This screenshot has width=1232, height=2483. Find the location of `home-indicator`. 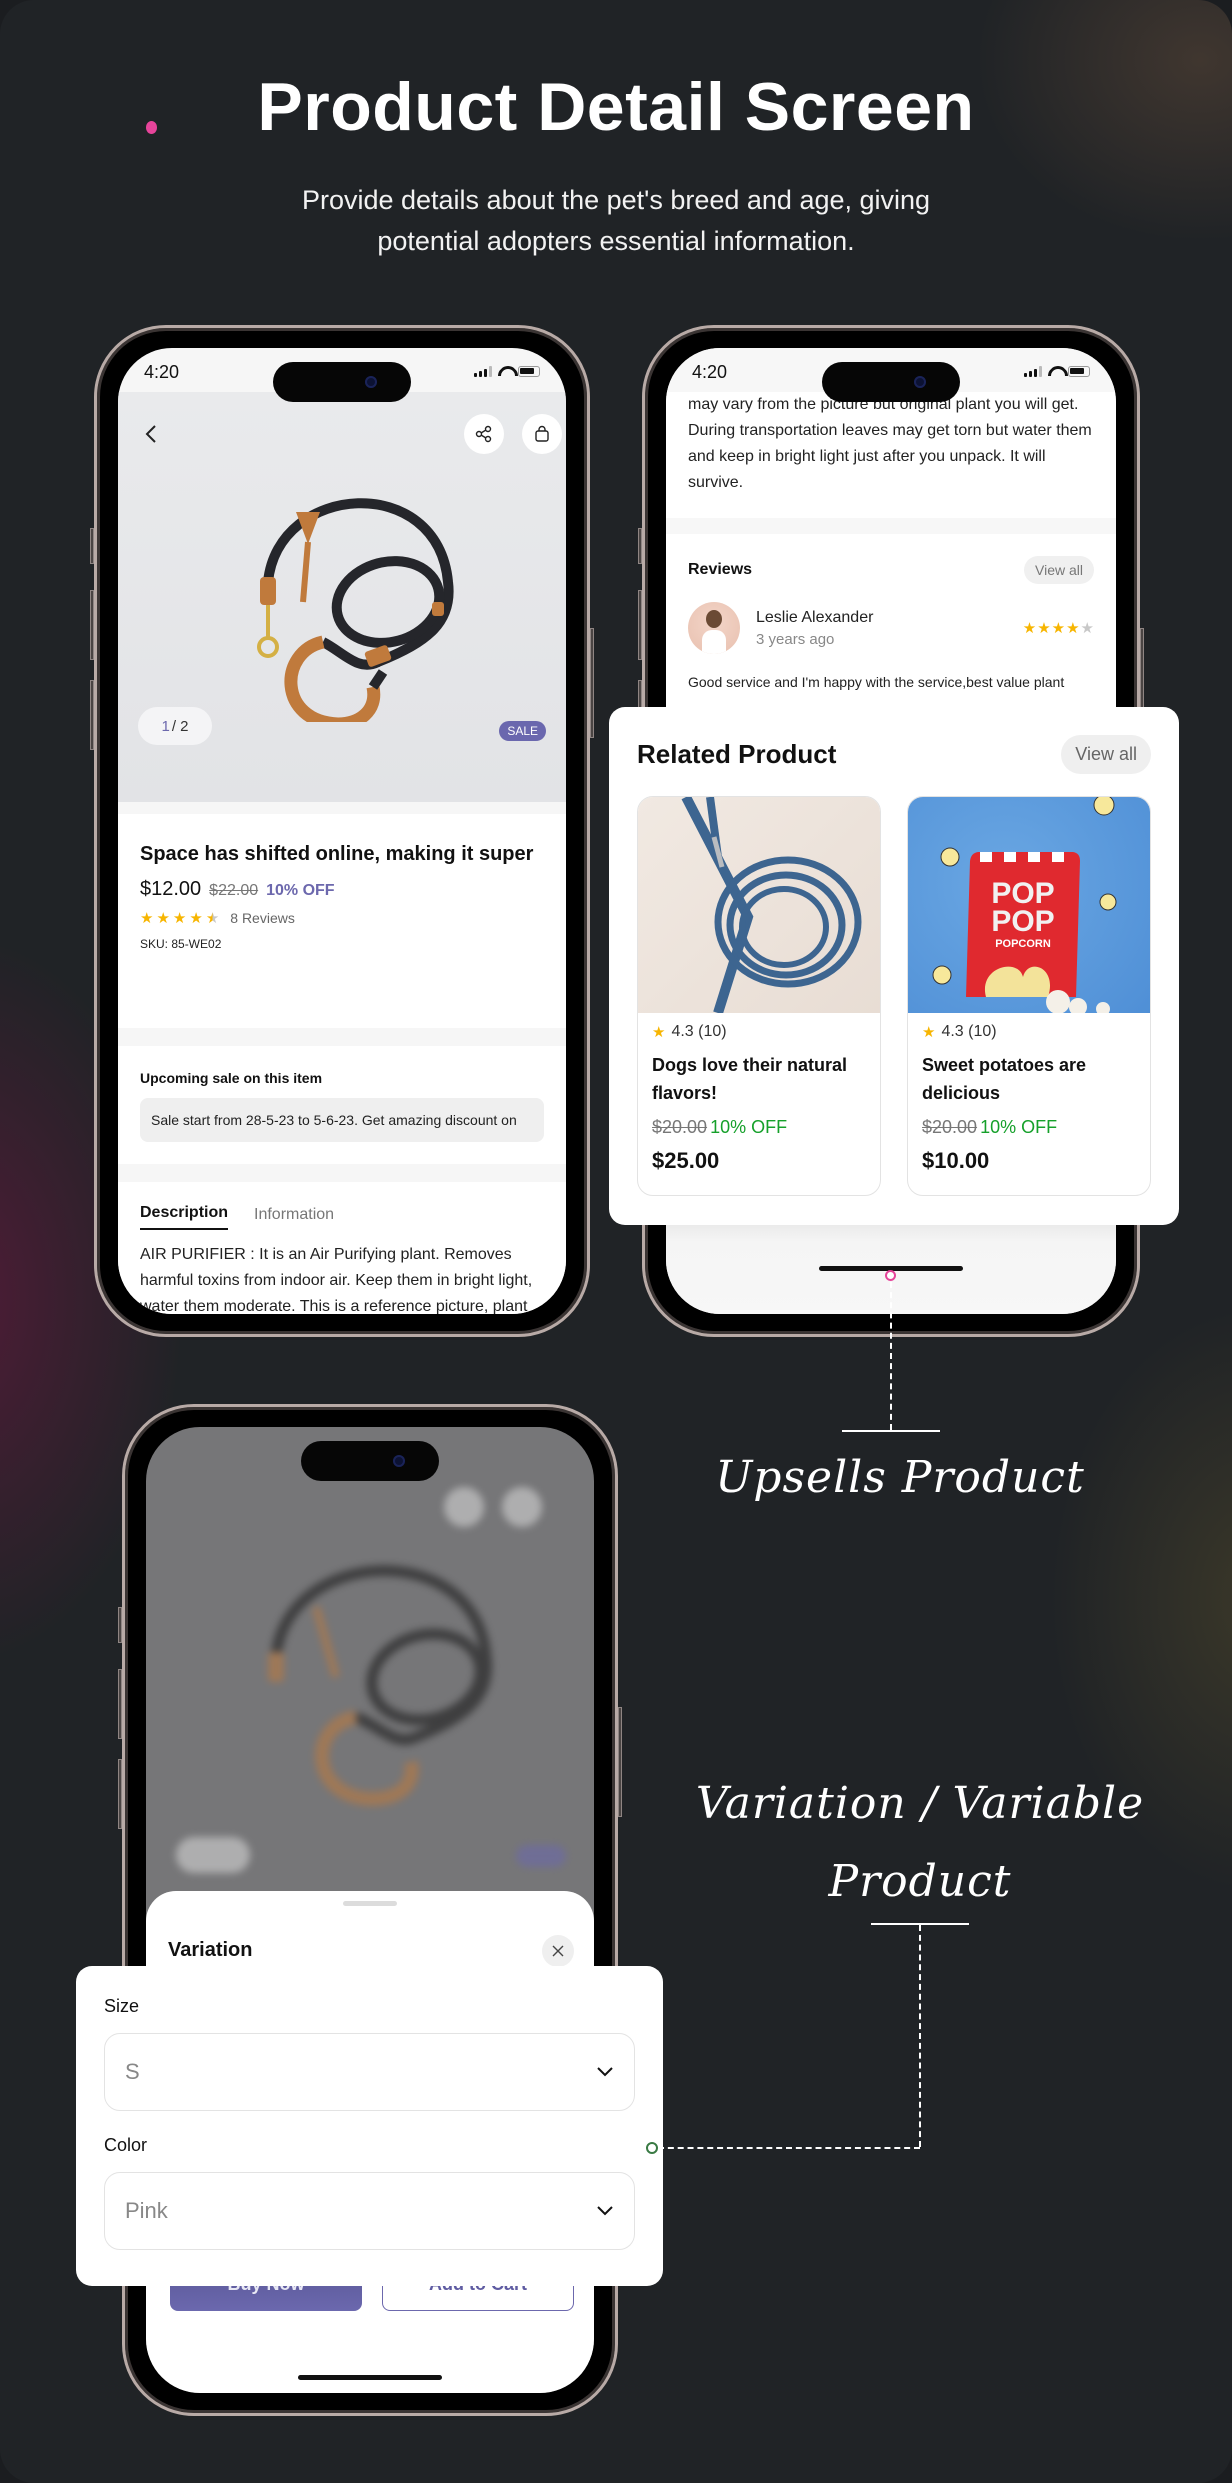

home-indicator is located at coordinates (370, 2377).